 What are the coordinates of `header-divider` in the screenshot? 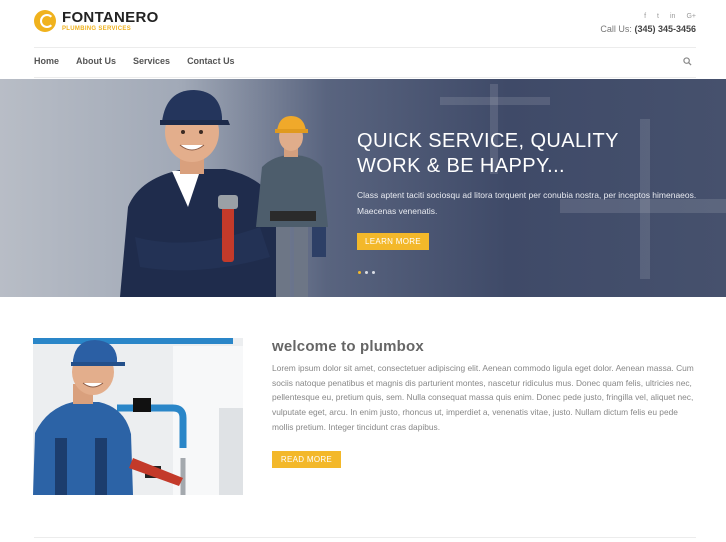 It's located at (365, 47).